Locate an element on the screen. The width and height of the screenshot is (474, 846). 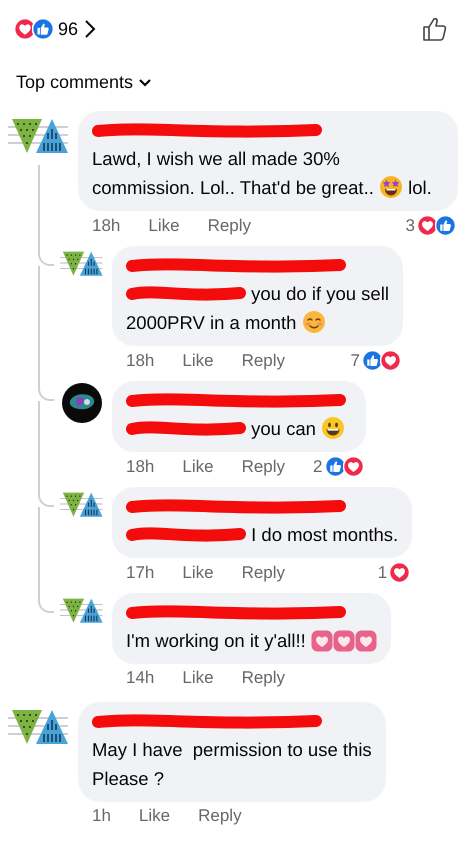
caret-down-icon is located at coordinates (145, 82).